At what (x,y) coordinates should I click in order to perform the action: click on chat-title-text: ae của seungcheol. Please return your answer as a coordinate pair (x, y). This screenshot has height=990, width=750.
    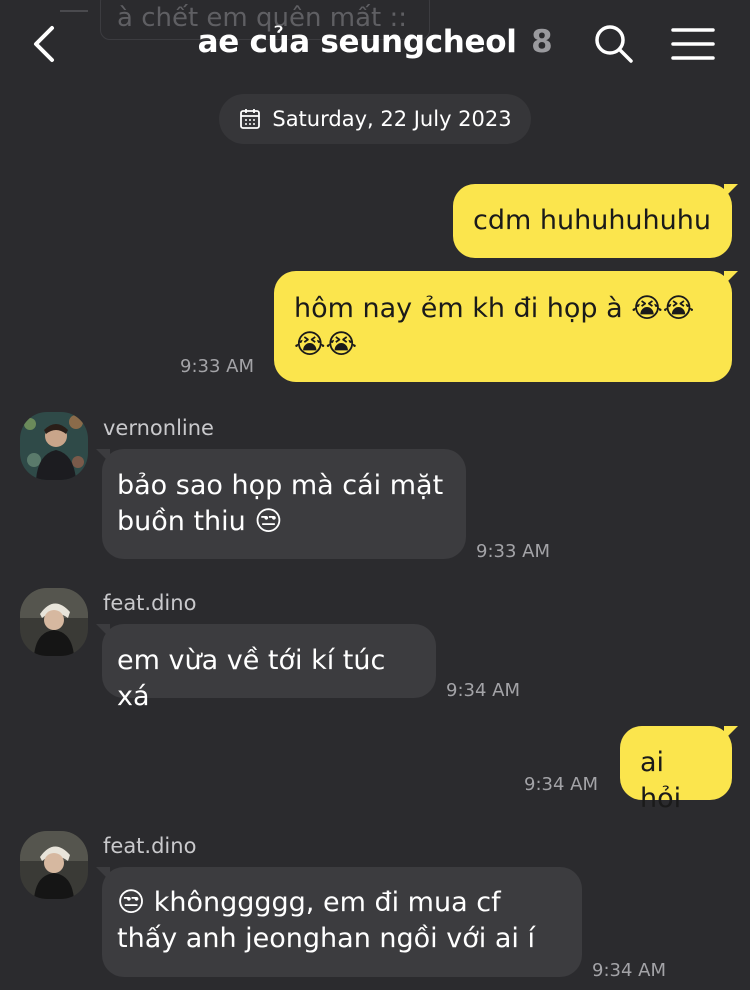
    Looking at the image, I should click on (357, 42).